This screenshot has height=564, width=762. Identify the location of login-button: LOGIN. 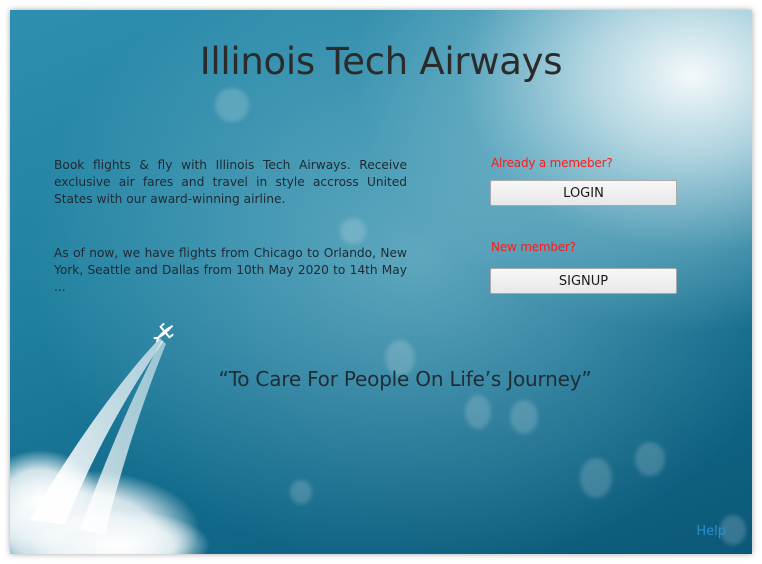
(583, 193).